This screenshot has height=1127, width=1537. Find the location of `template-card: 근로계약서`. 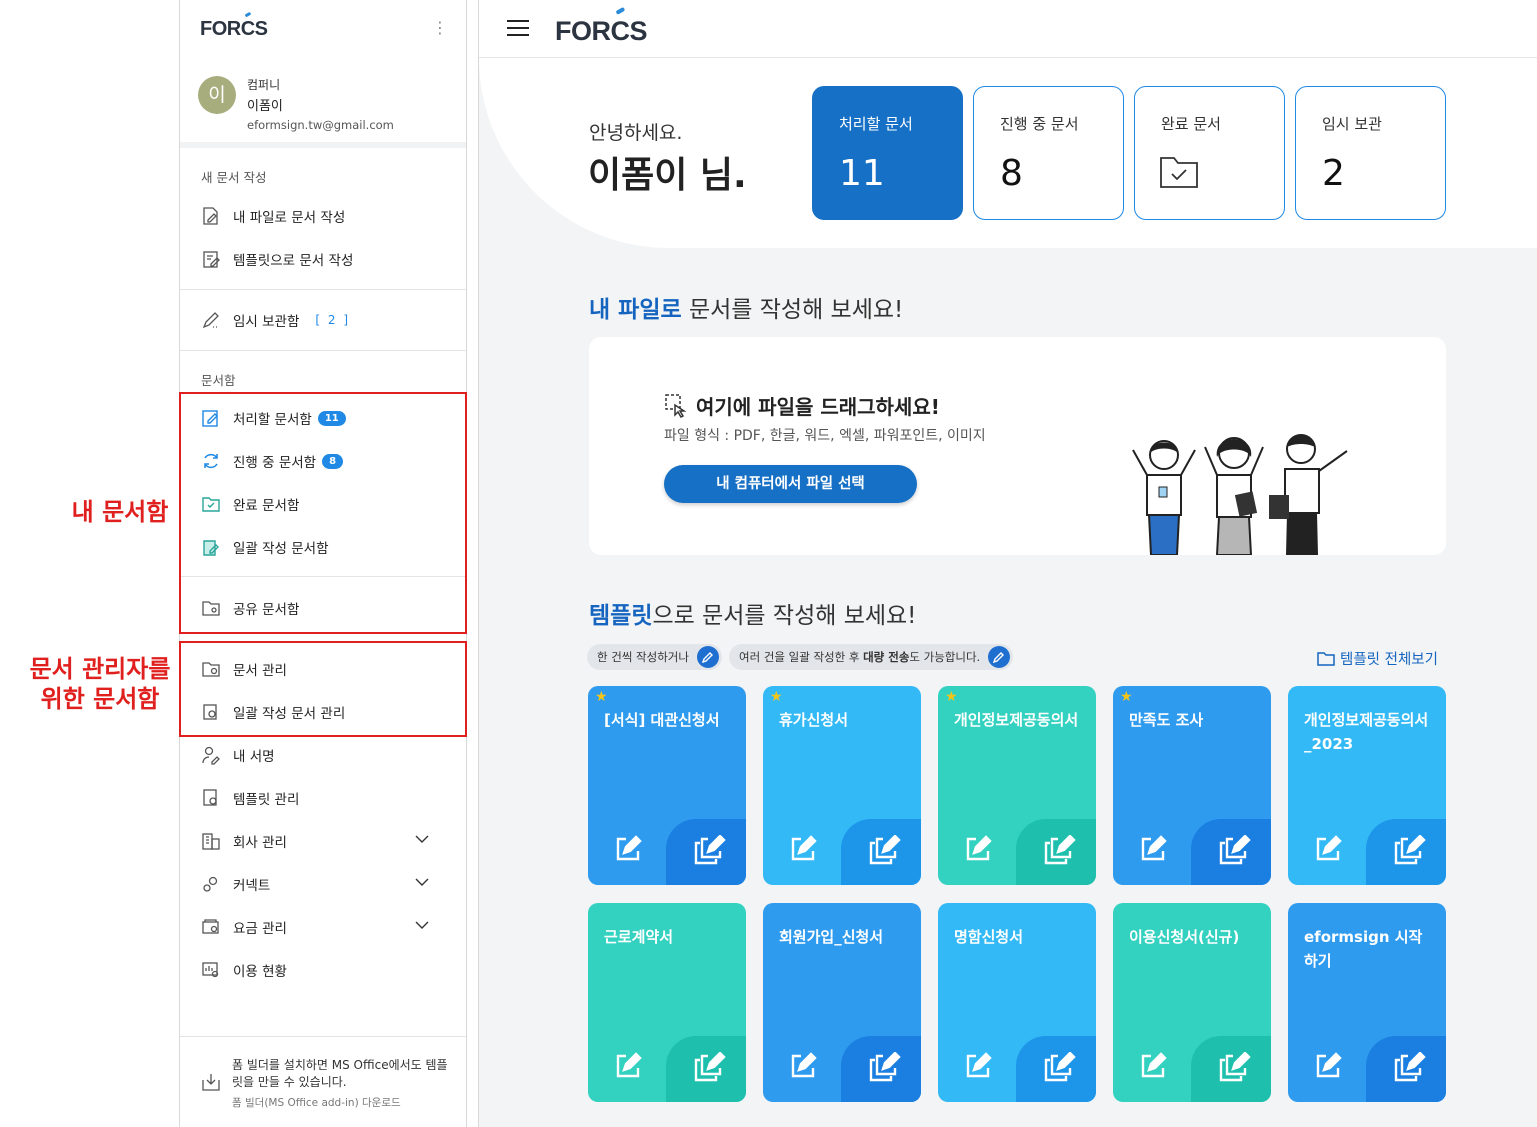

template-card: 근로계약서 is located at coordinates (667, 1002).